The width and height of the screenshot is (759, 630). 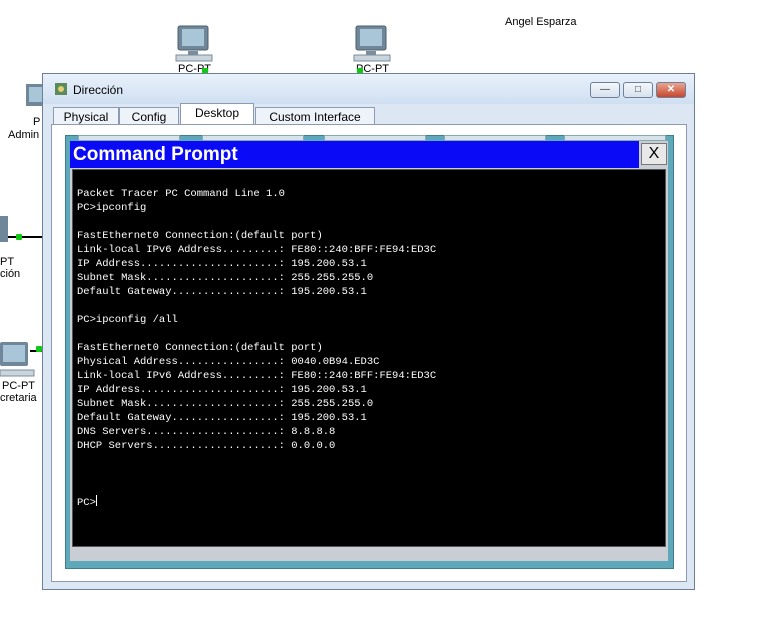 What do you see at coordinates (19, 237) in the screenshot?
I see `link-status-dot` at bounding box center [19, 237].